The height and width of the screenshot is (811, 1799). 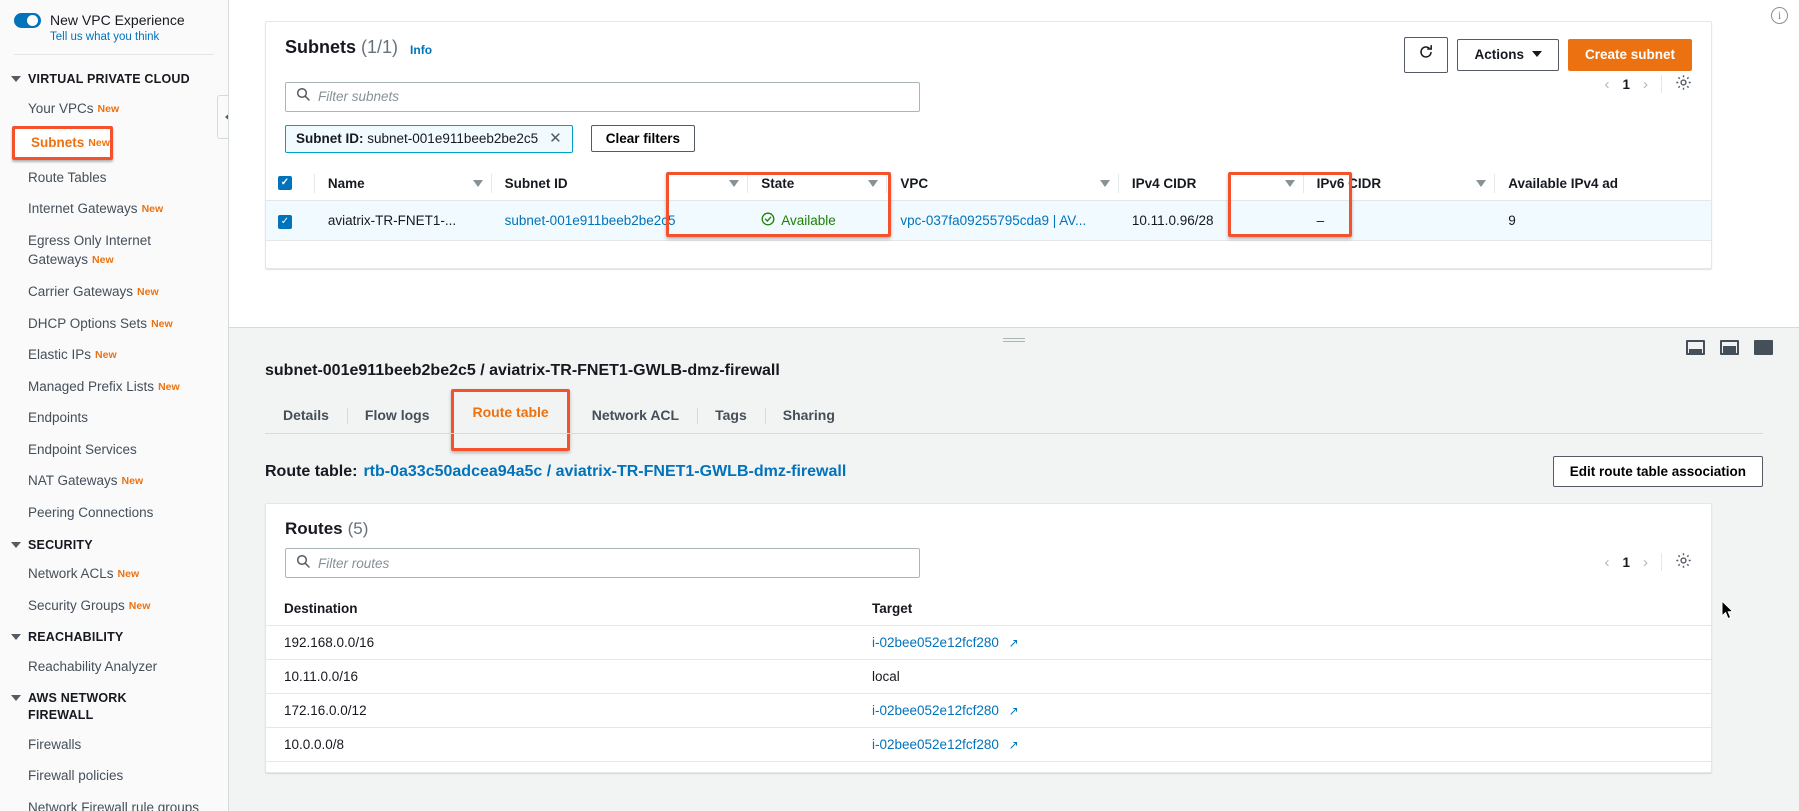 What do you see at coordinates (114, 209) in the screenshot?
I see `sidebar-item-internet-gateways: Internet Gateways New` at bounding box center [114, 209].